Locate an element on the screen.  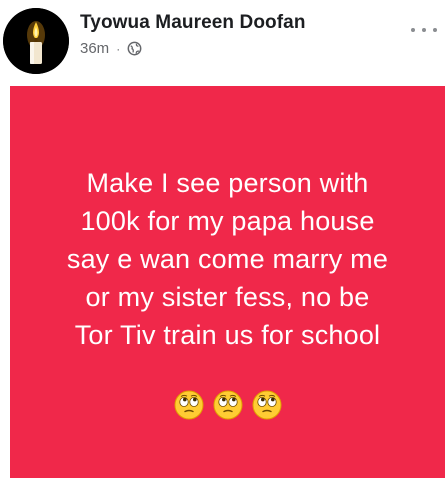
avatar is located at coordinates (36, 41).